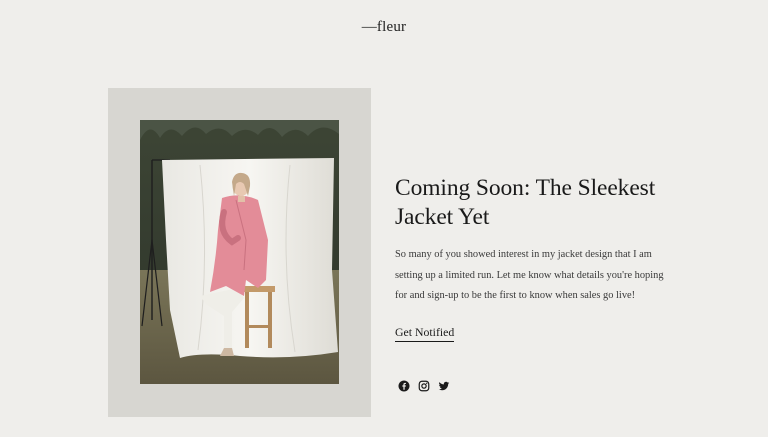 The width and height of the screenshot is (768, 437). Describe the element at coordinates (404, 386) in the screenshot. I see `facebook-icon` at that location.